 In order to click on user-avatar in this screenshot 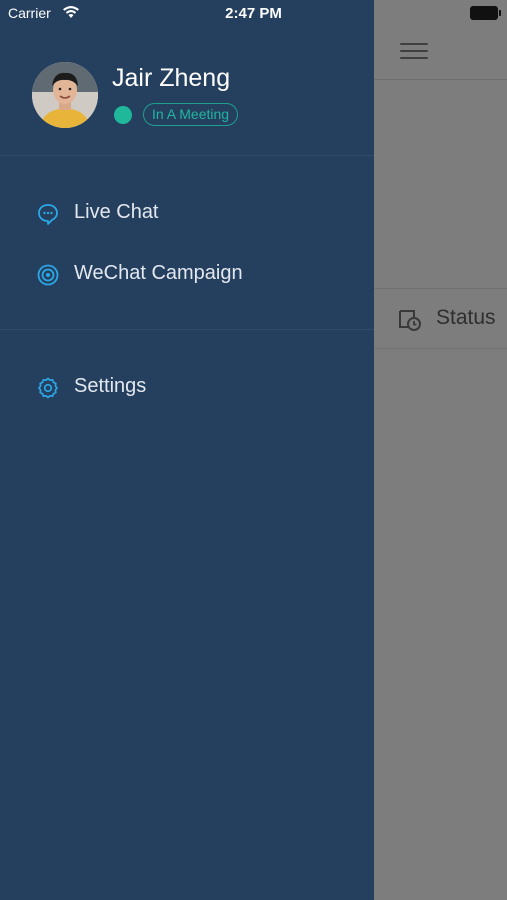, I will do `click(65, 95)`.